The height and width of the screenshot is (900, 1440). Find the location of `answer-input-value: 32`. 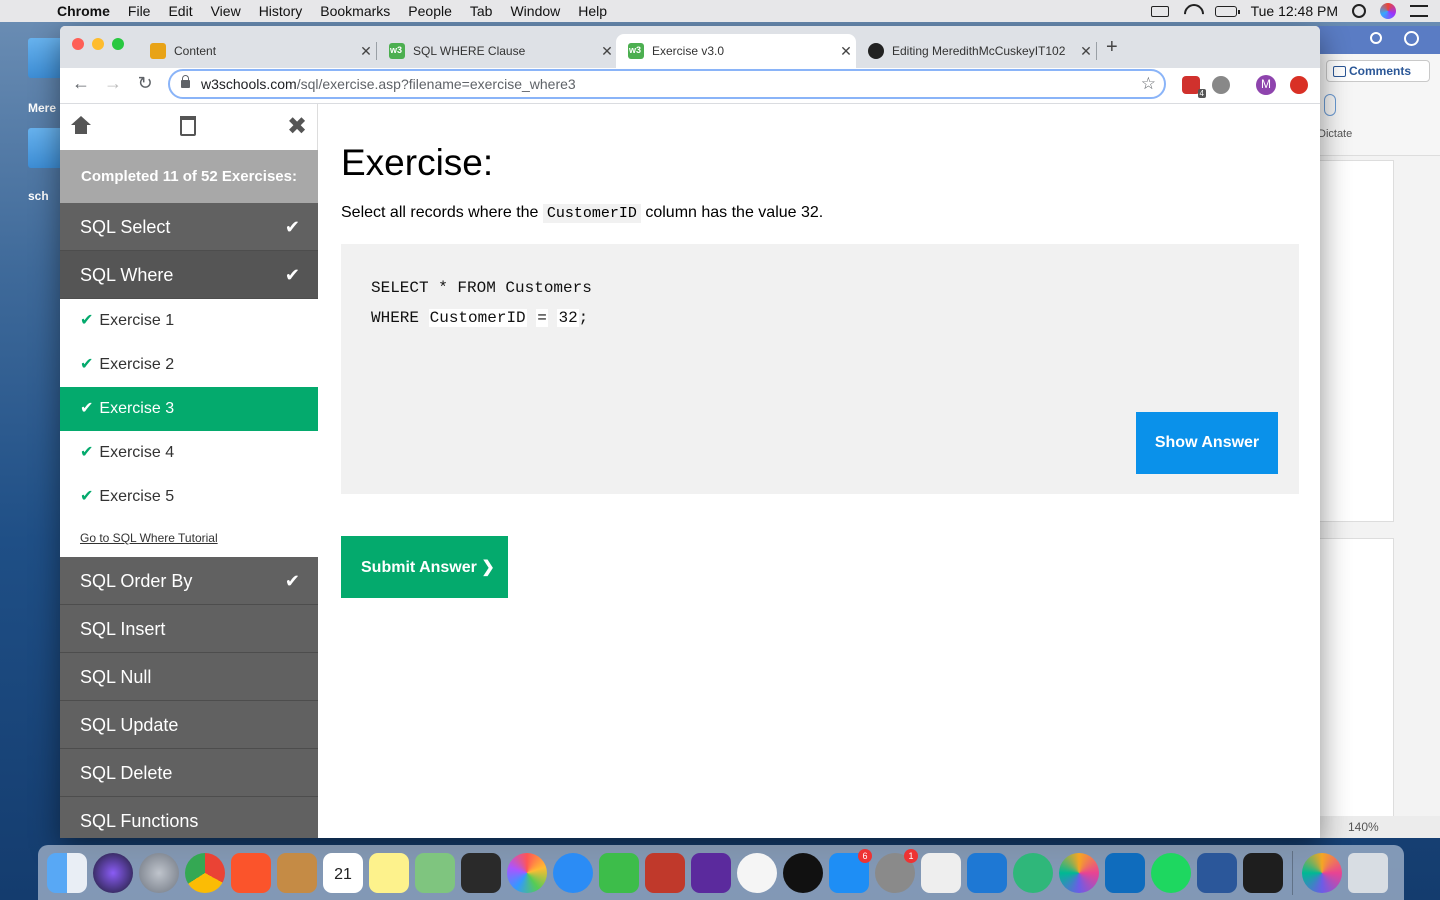

answer-input-value: 32 is located at coordinates (568, 318).